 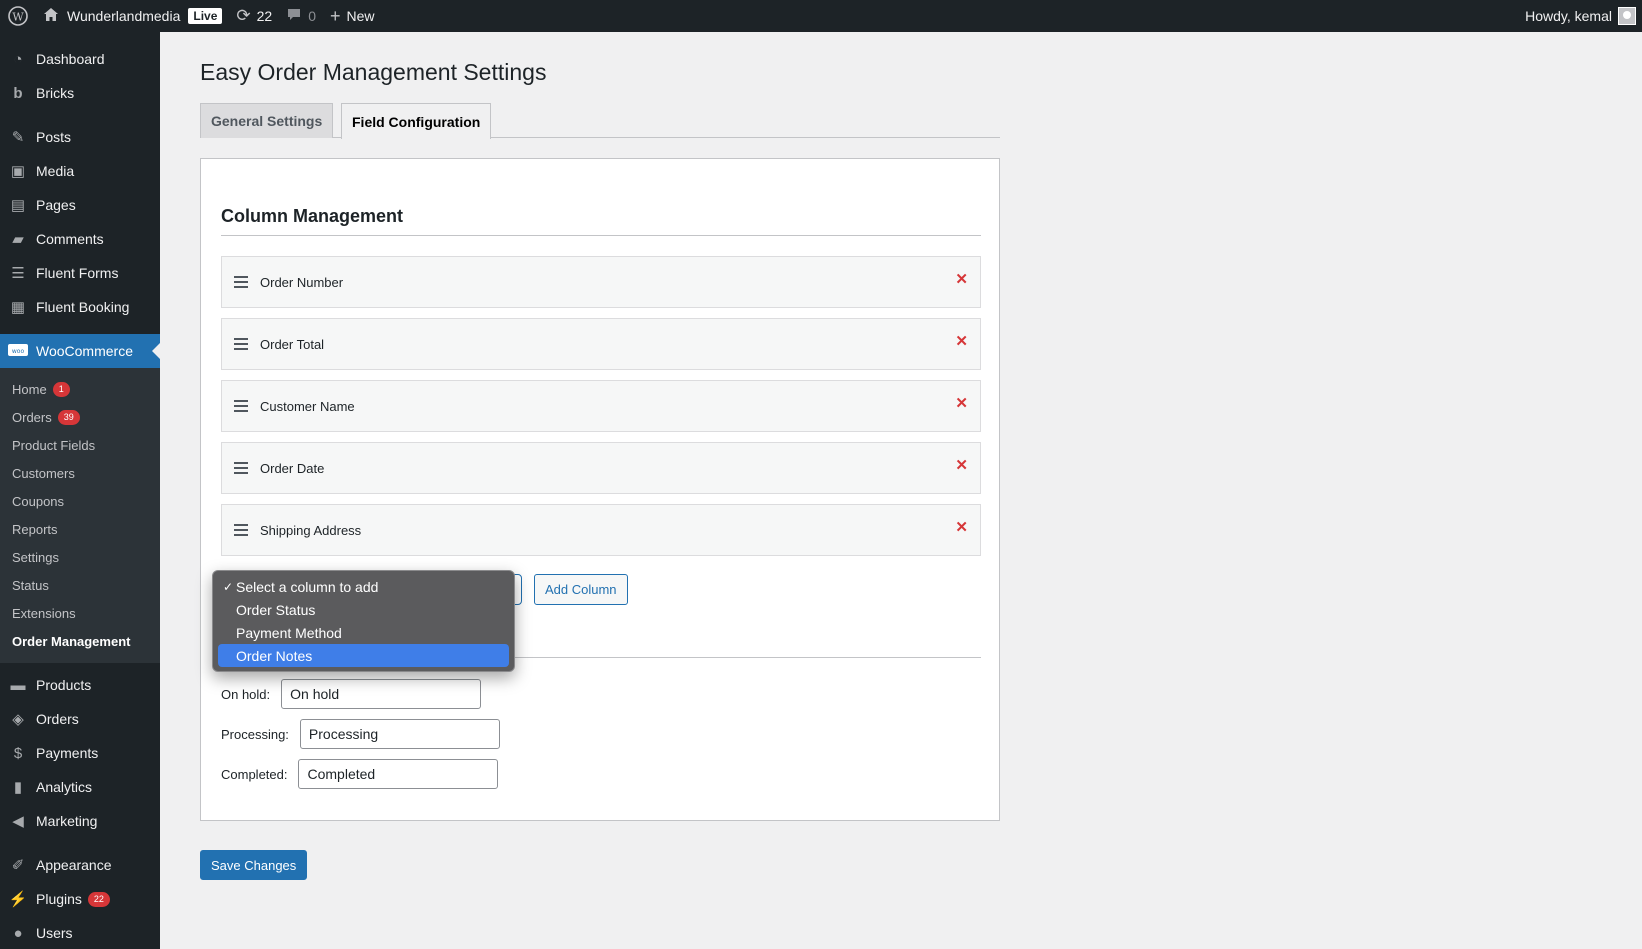 I want to click on page-title: Easy Order Management Settings, so click(x=373, y=72).